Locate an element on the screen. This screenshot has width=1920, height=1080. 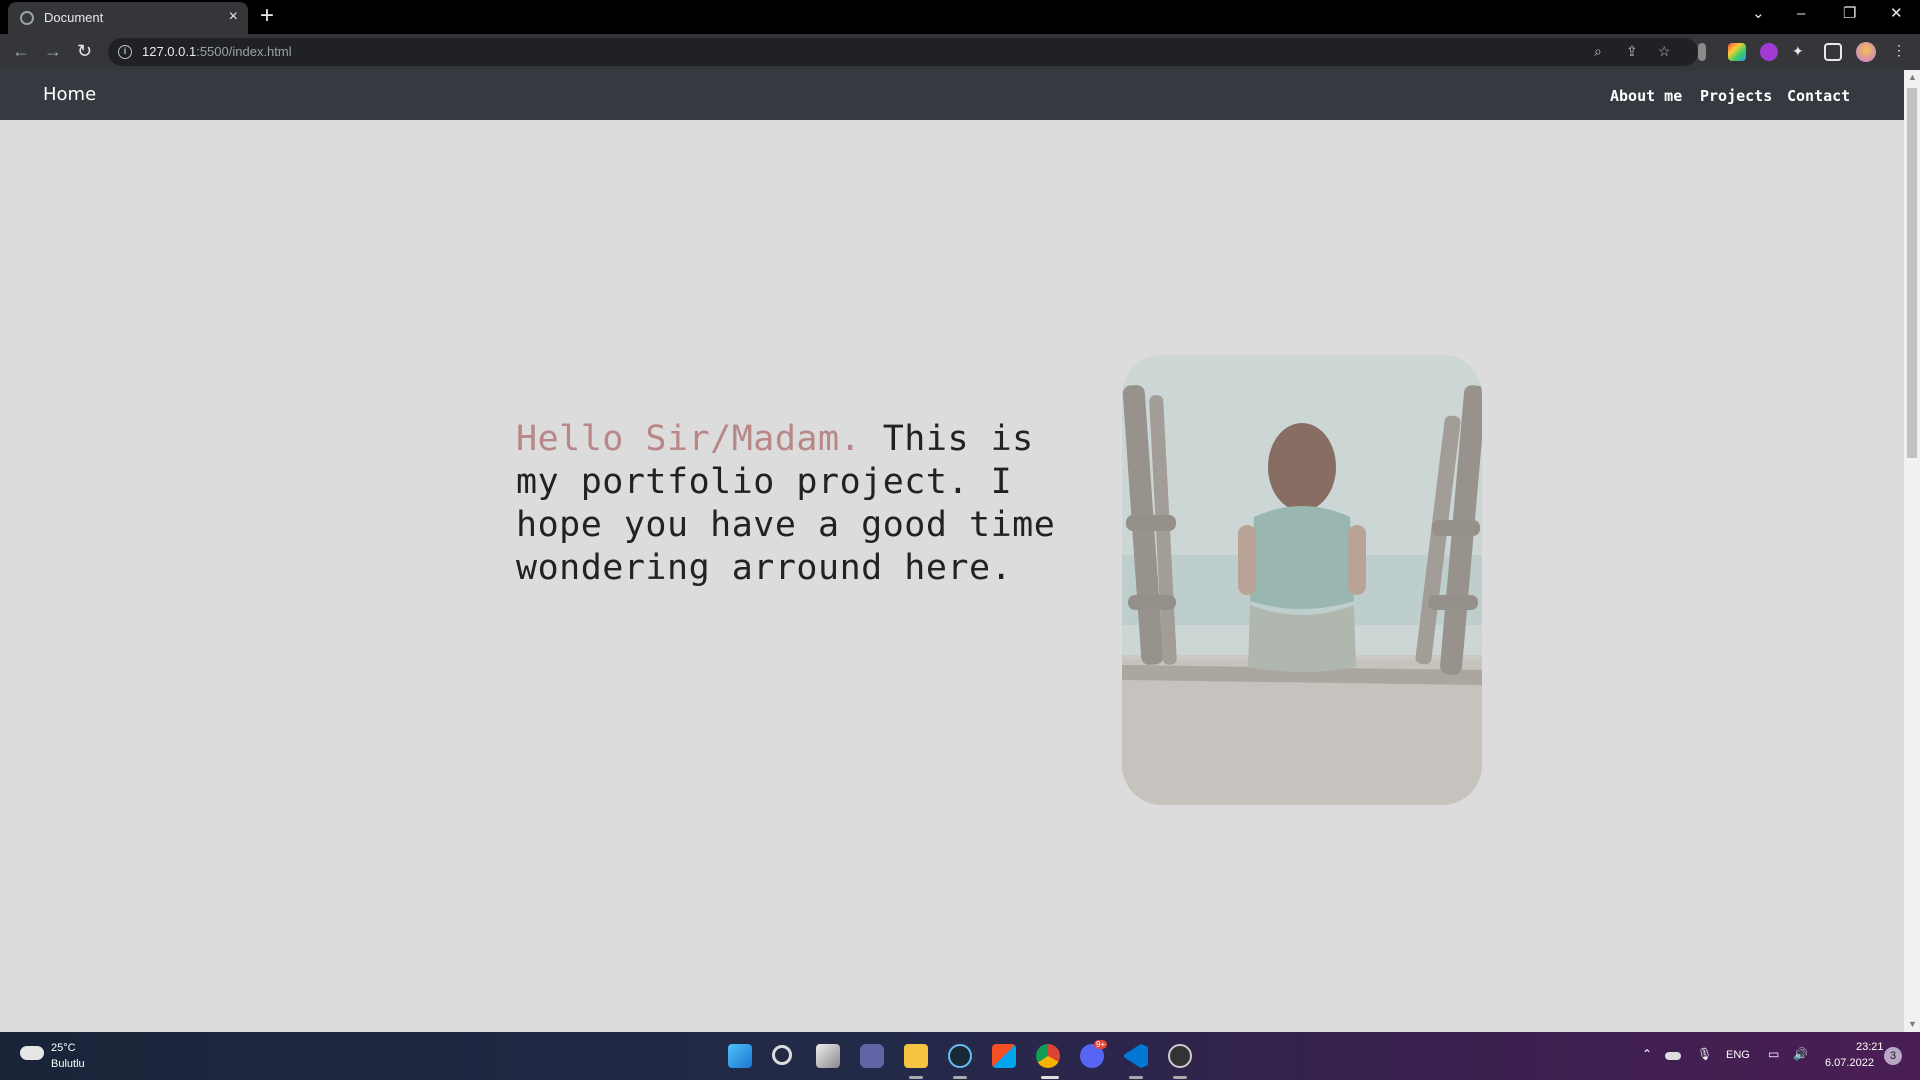
back-arrow-icon: ← is located at coordinates (21, 51).